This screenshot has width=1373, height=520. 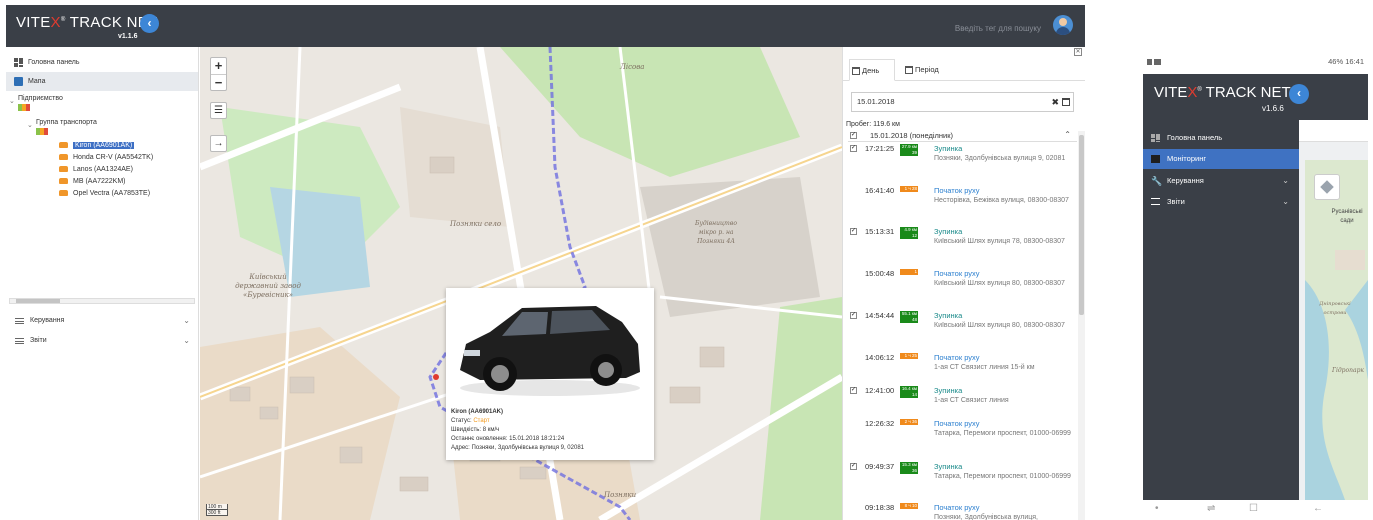 What do you see at coordinates (101, 321) in the screenshot?
I see `sidebar-item-management: Керування ⌄` at bounding box center [101, 321].